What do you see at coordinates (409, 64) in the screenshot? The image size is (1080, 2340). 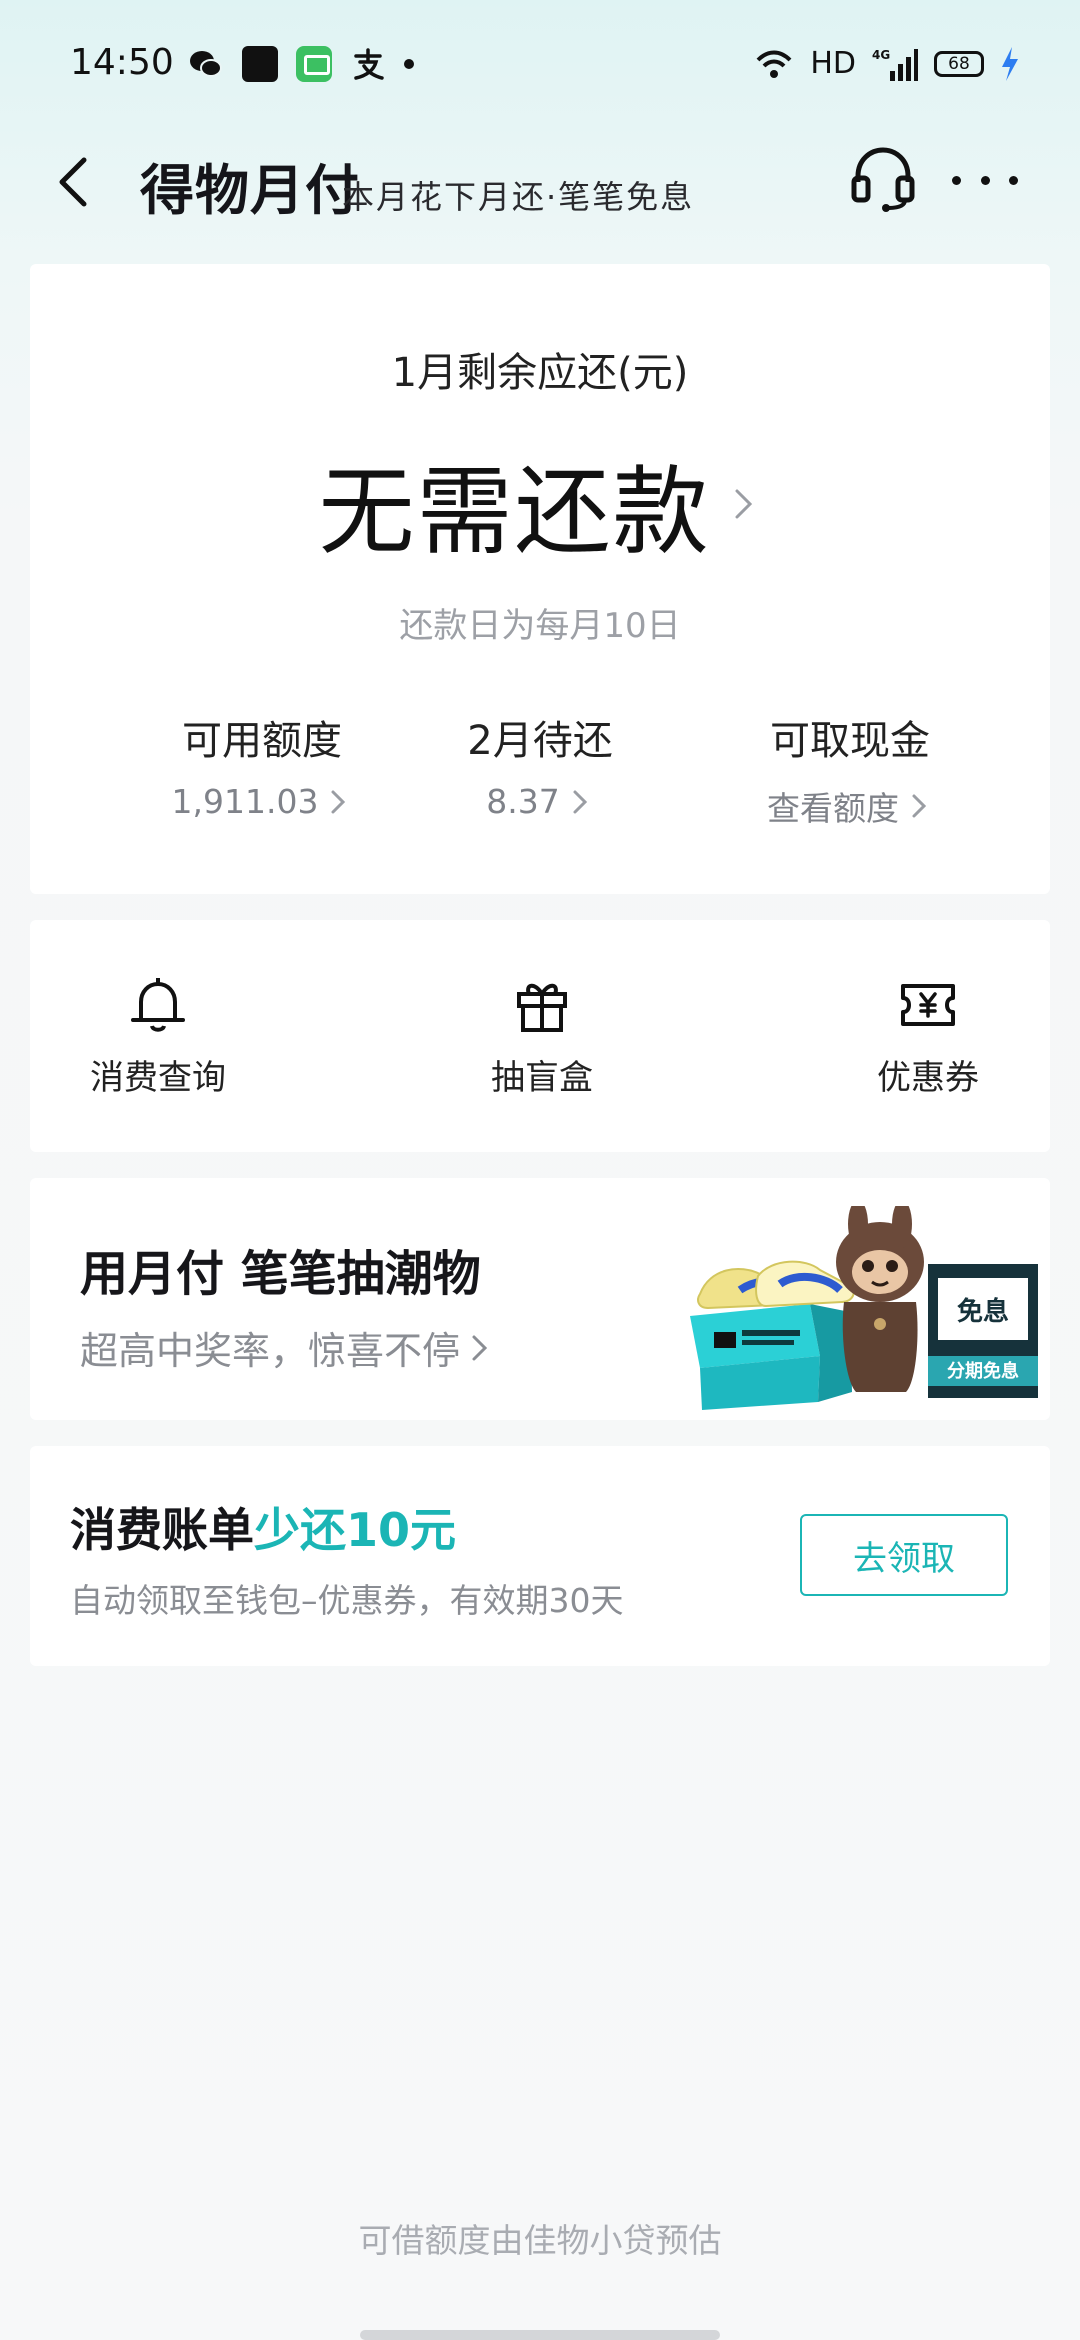 I see `dot-icon` at bounding box center [409, 64].